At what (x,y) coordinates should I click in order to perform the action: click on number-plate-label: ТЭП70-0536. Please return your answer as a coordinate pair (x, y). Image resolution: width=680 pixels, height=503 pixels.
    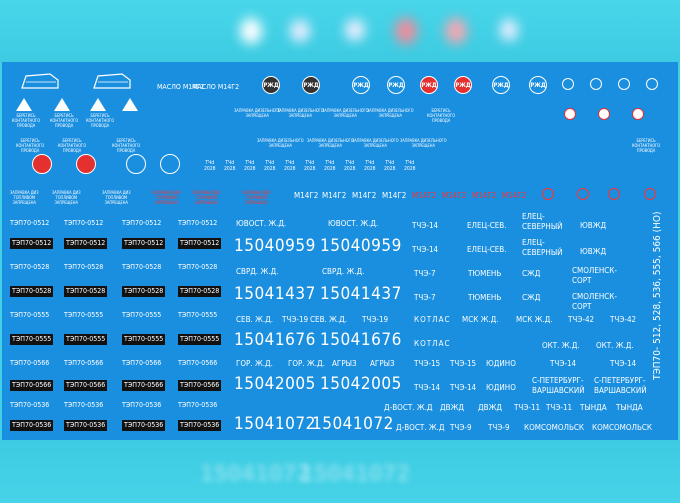
    Looking at the image, I should click on (30, 405).